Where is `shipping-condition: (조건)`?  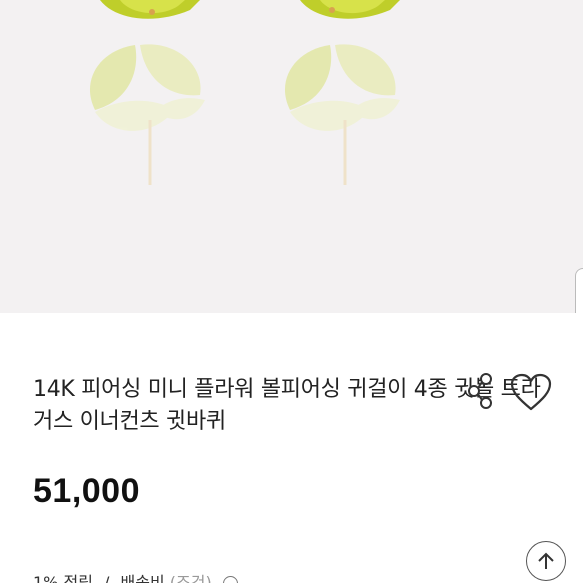
shipping-condition: (조건) is located at coordinates (190, 578).